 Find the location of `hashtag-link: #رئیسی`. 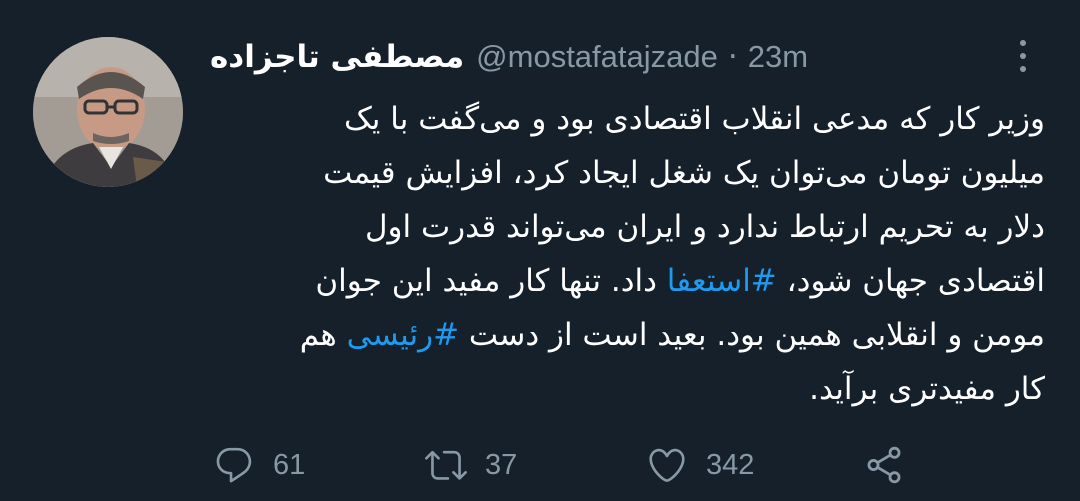

hashtag-link: #رئیسی is located at coordinates (403, 335).